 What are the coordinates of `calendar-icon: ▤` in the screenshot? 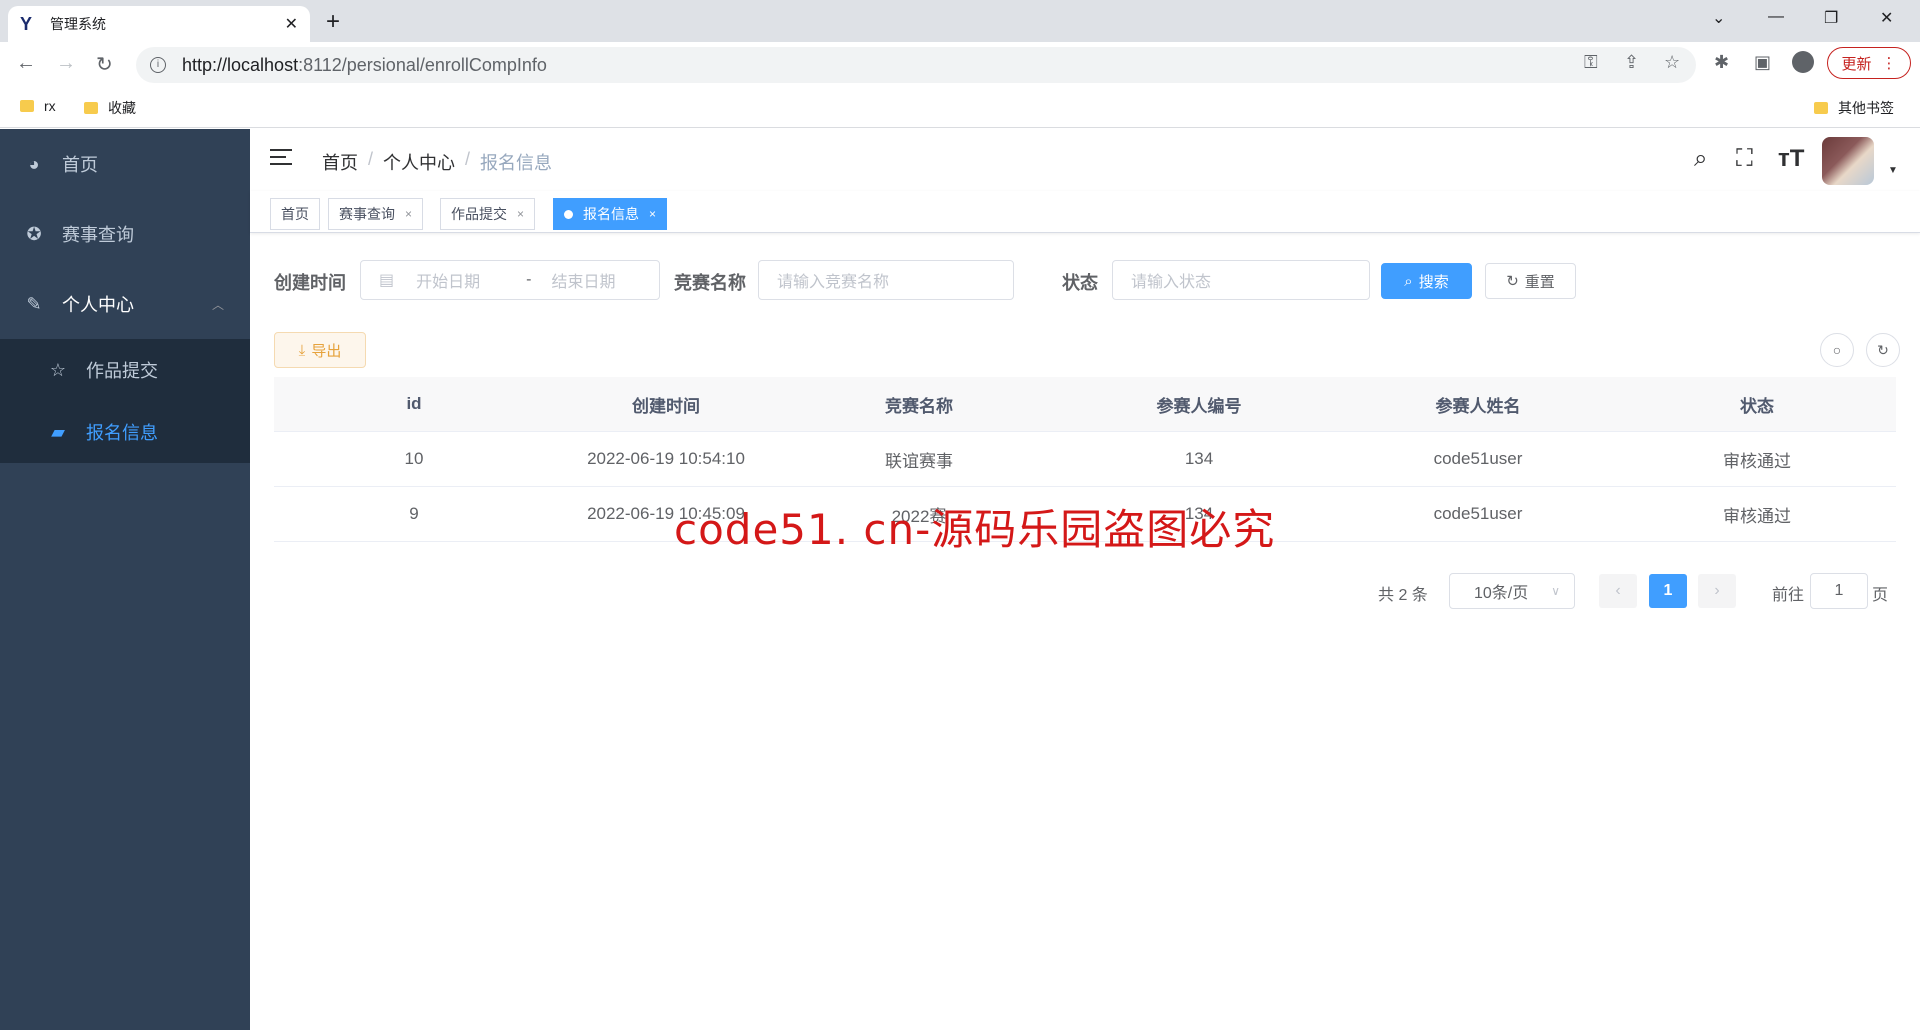 It's located at (387, 280).